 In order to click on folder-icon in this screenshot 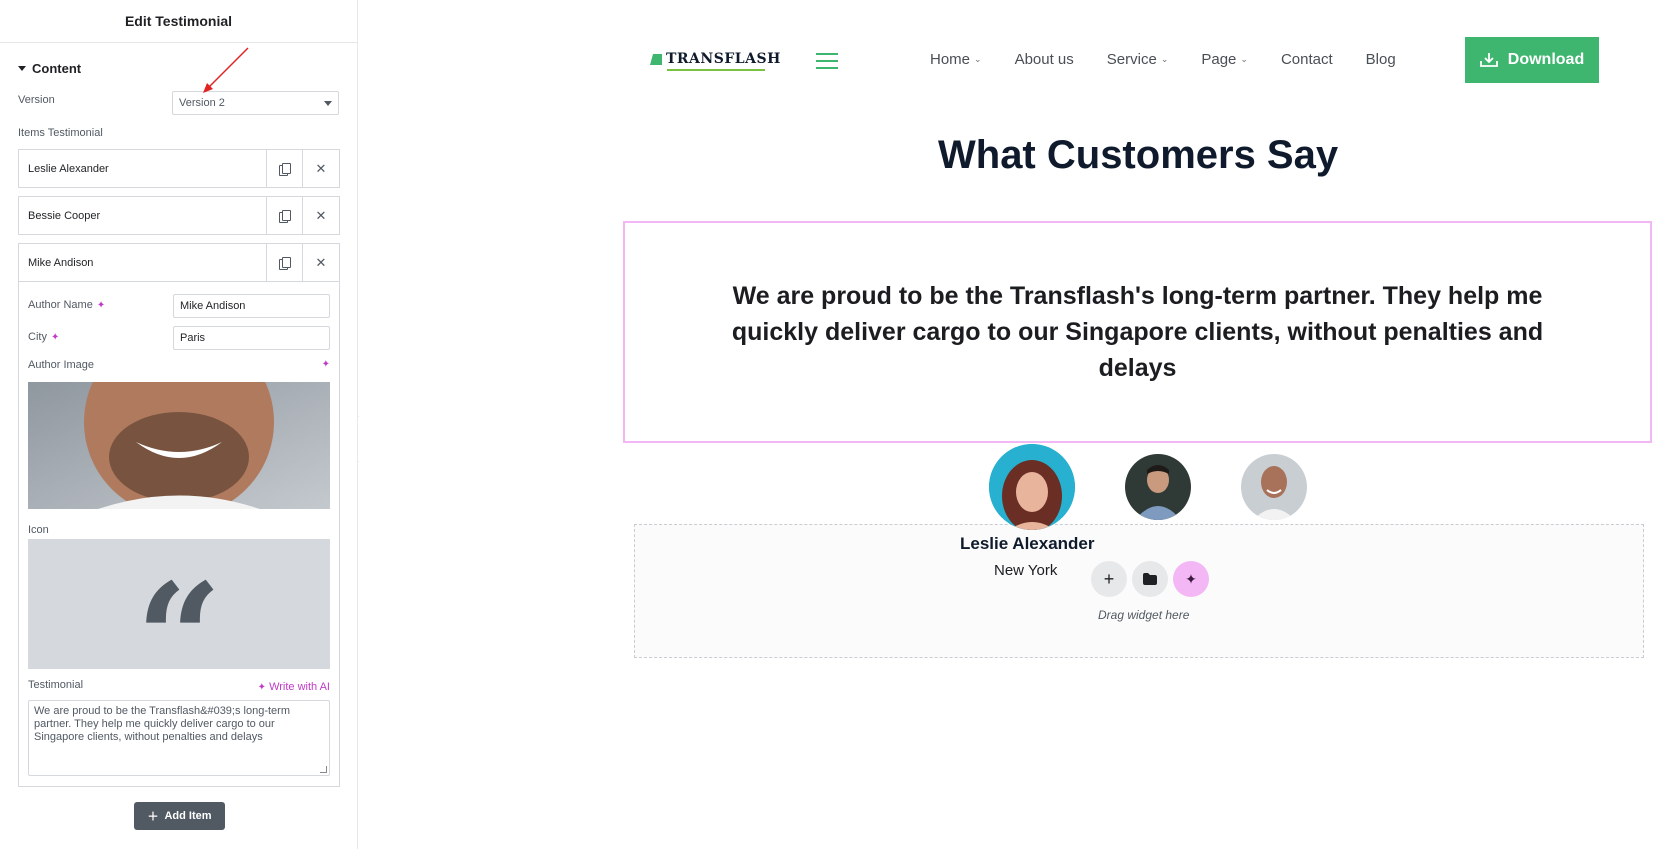, I will do `click(1150, 579)`.